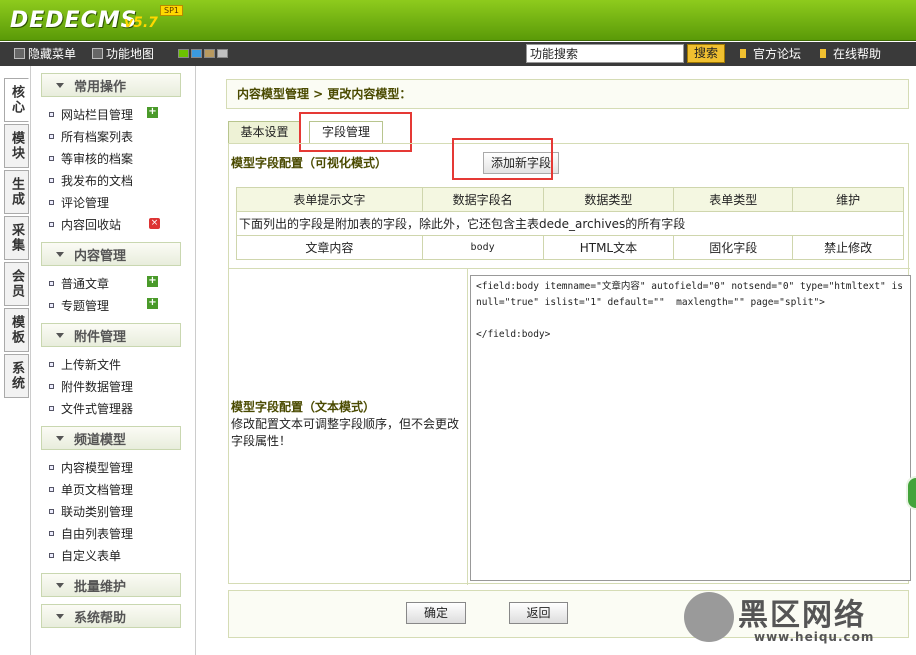 This screenshot has width=916, height=655. Describe the element at coordinates (97, 136) in the screenshot. I see `menu-item-label: 所有档案列表` at that location.